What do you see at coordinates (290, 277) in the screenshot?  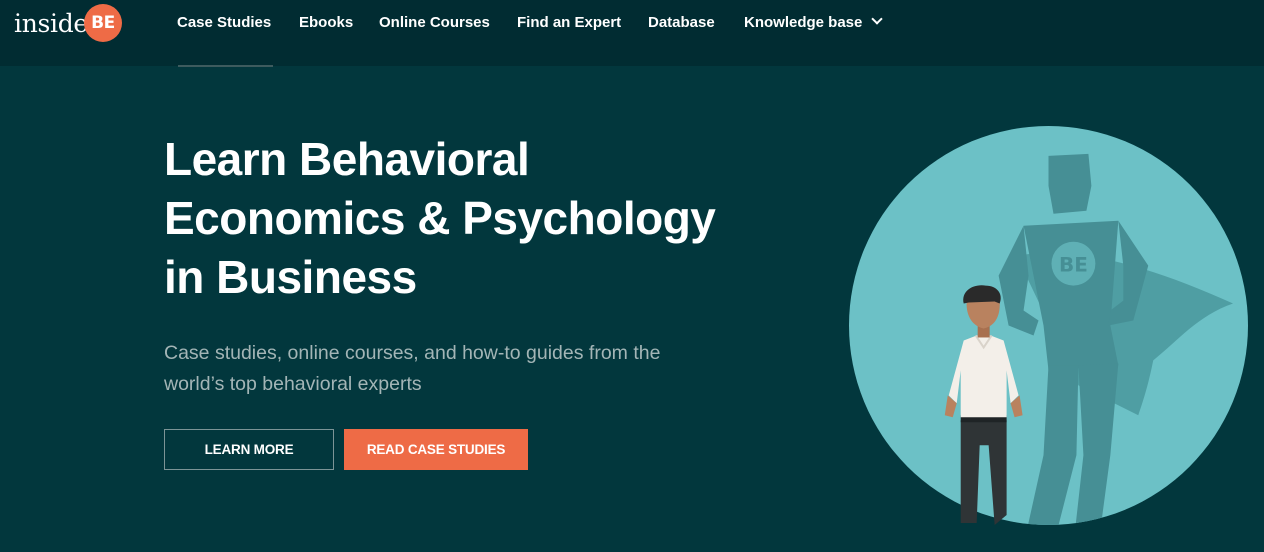 I see `hero-title-line: in Business` at bounding box center [290, 277].